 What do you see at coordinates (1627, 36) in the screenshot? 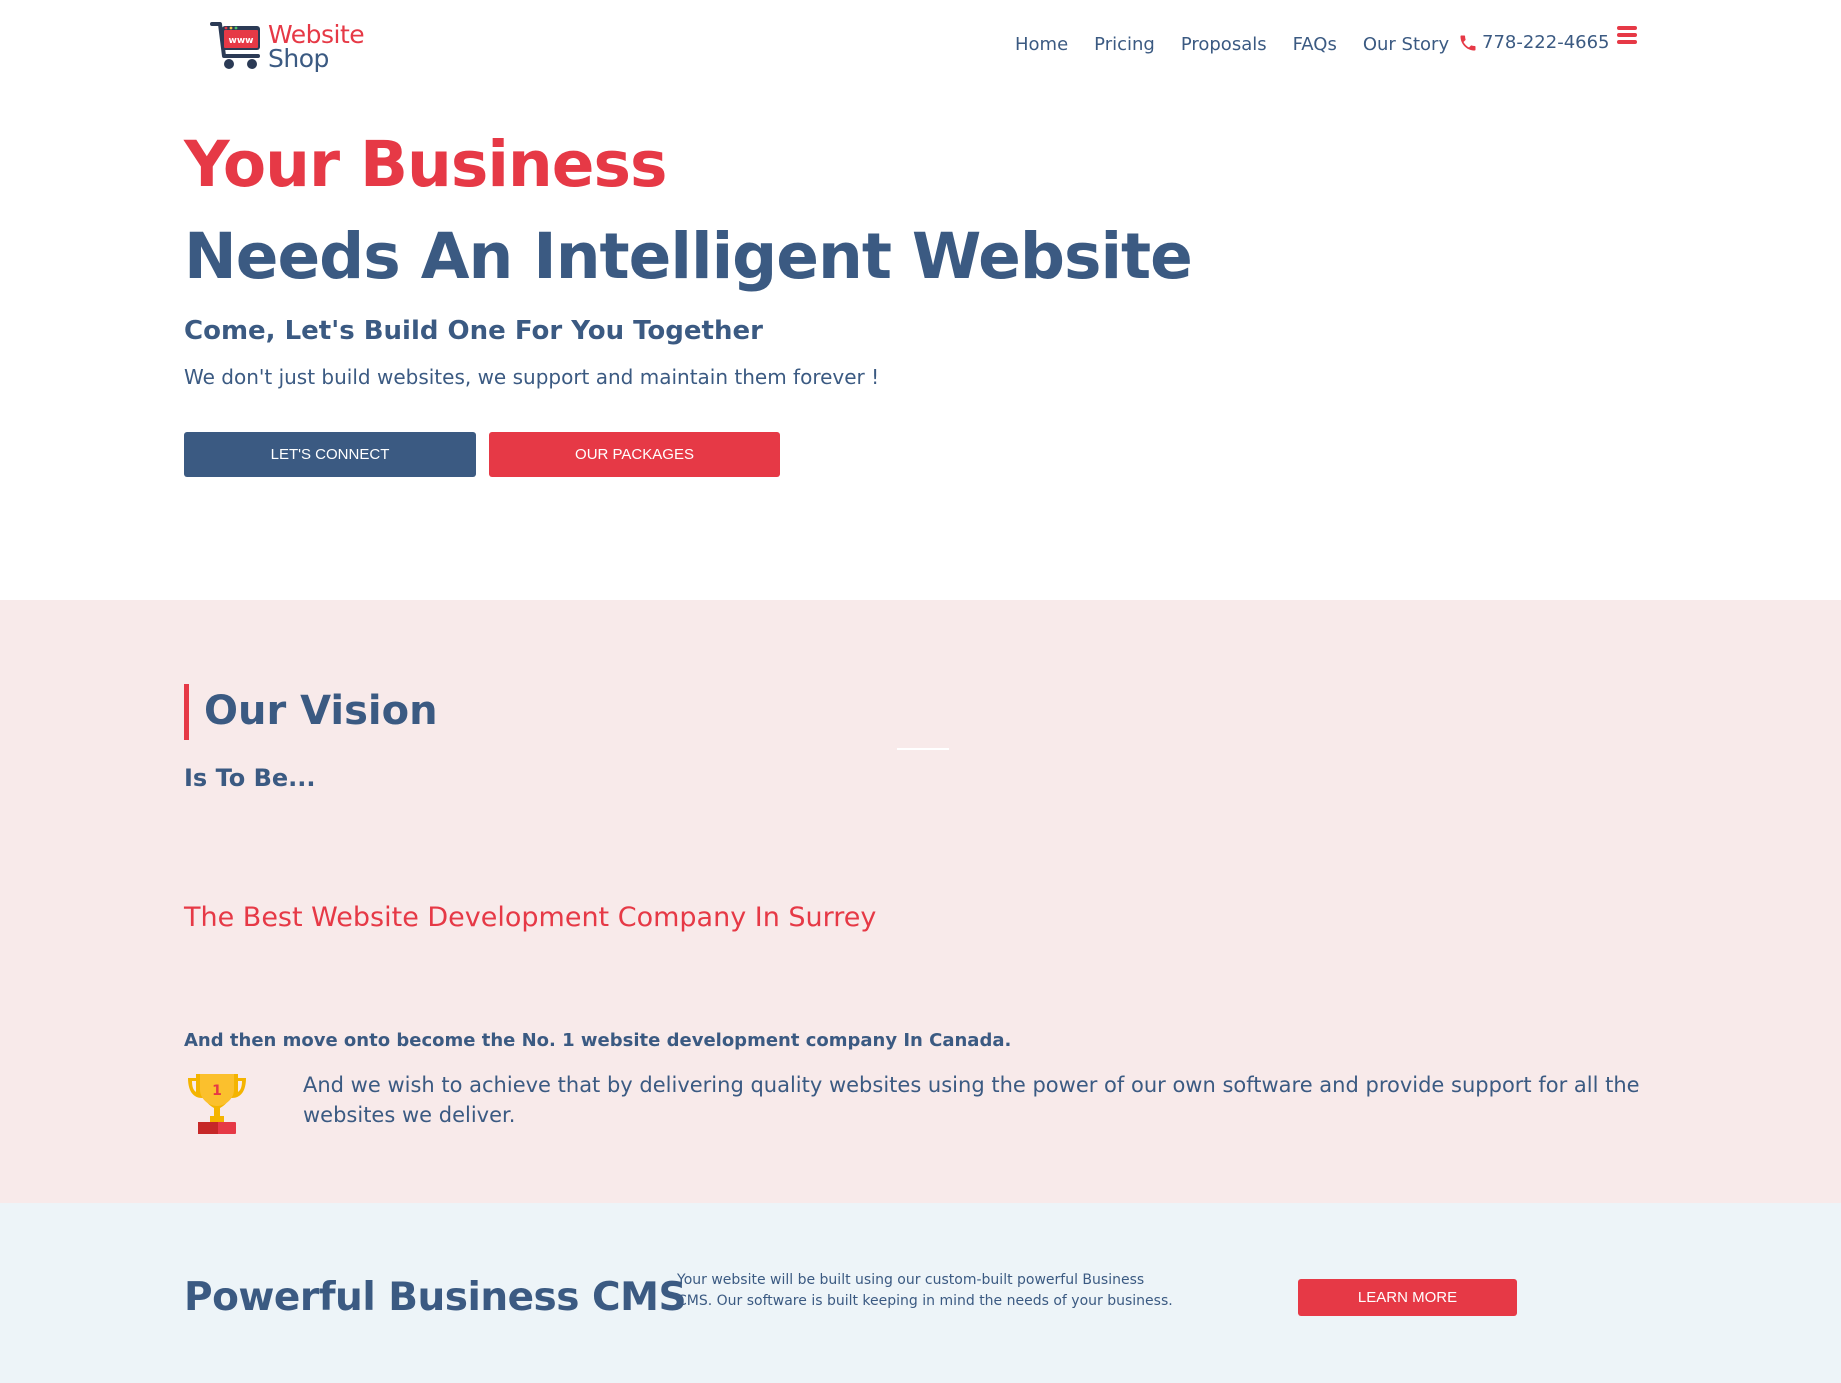
I see `hamburger-menu-icon` at bounding box center [1627, 36].